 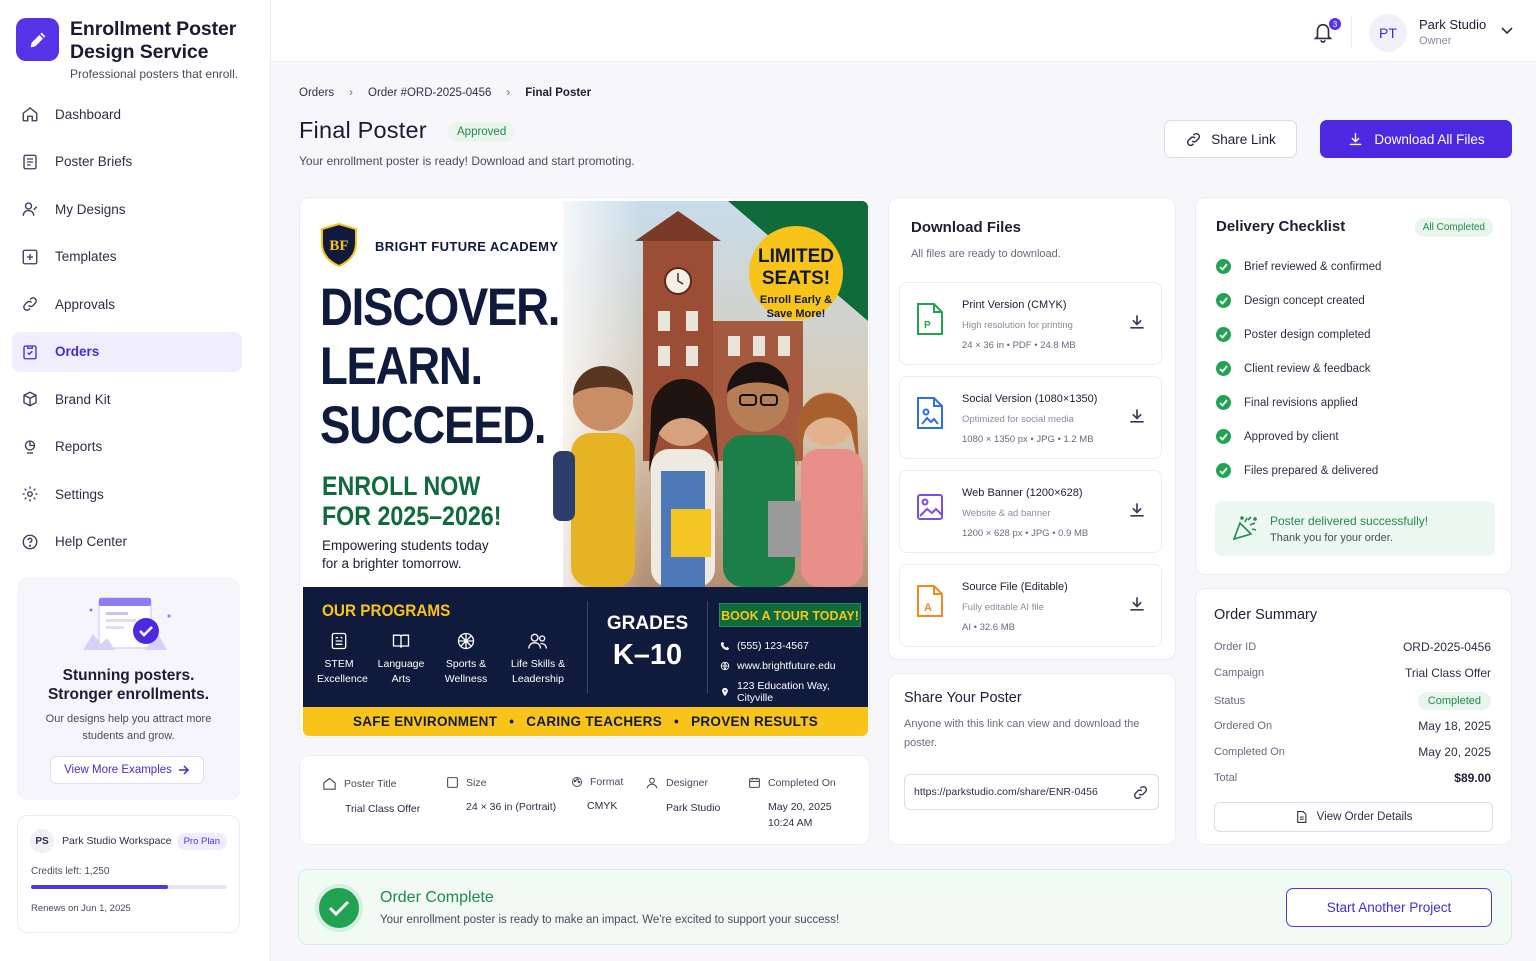 What do you see at coordinates (597, 795) in the screenshot?
I see `detail-format: Format CMYK` at bounding box center [597, 795].